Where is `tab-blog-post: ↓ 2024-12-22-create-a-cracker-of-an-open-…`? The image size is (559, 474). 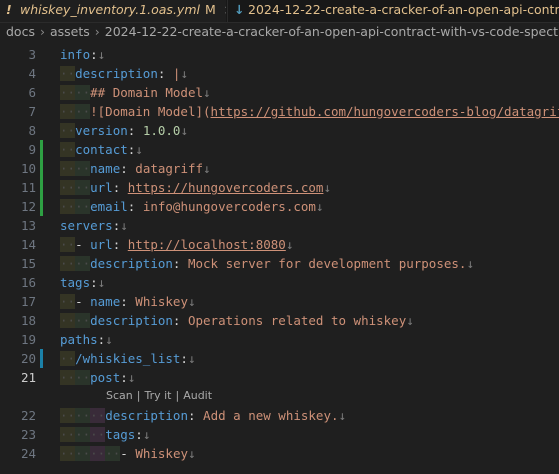
tab-blog-post: ↓ 2024-12-22-create-a-cracker-of-an-open-… is located at coordinates (393, 11).